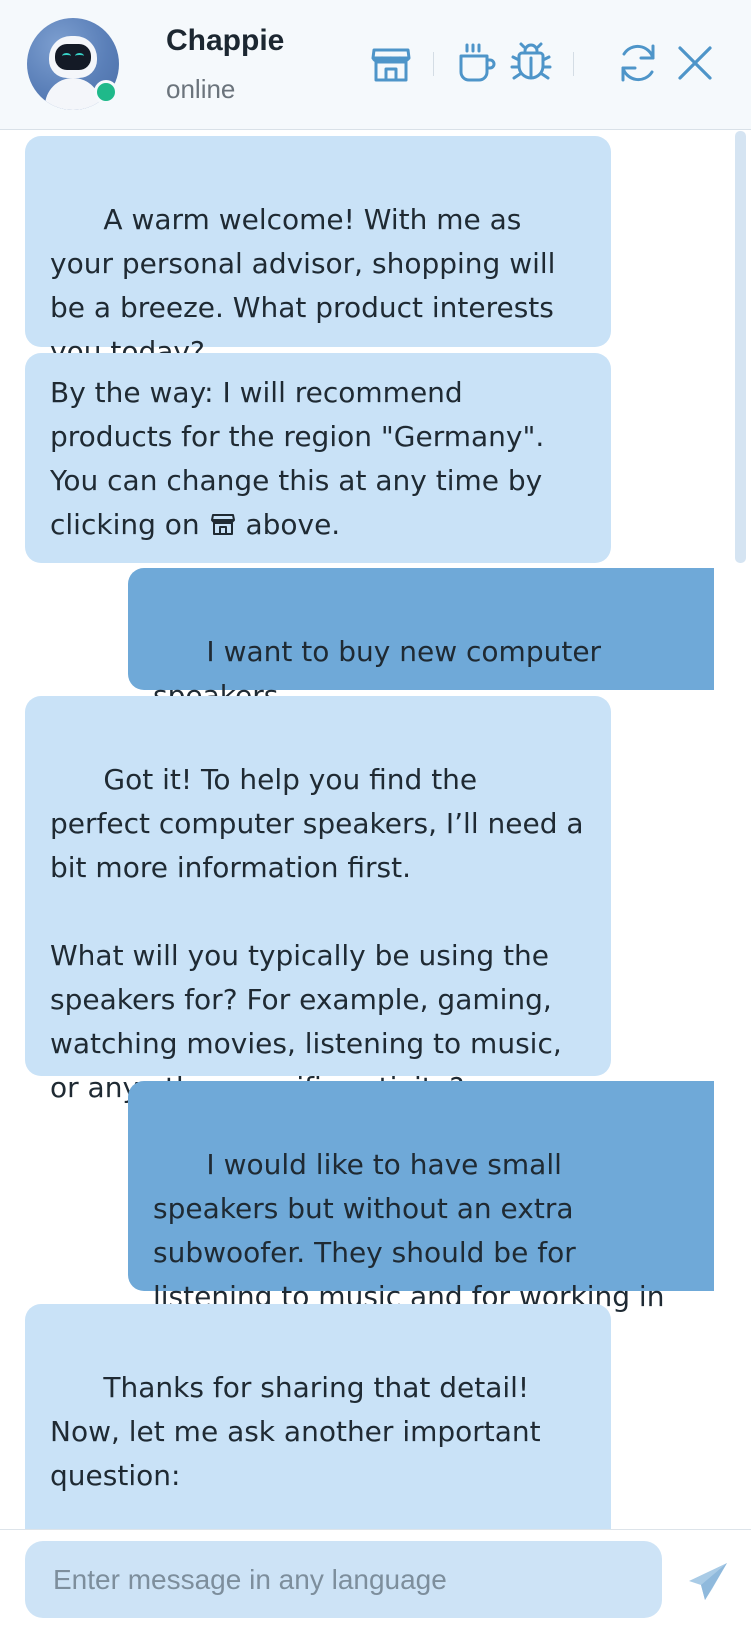 This screenshot has height=1625, width=751. Describe the element at coordinates (288, 524) in the screenshot. I see `message-text: above.` at that location.